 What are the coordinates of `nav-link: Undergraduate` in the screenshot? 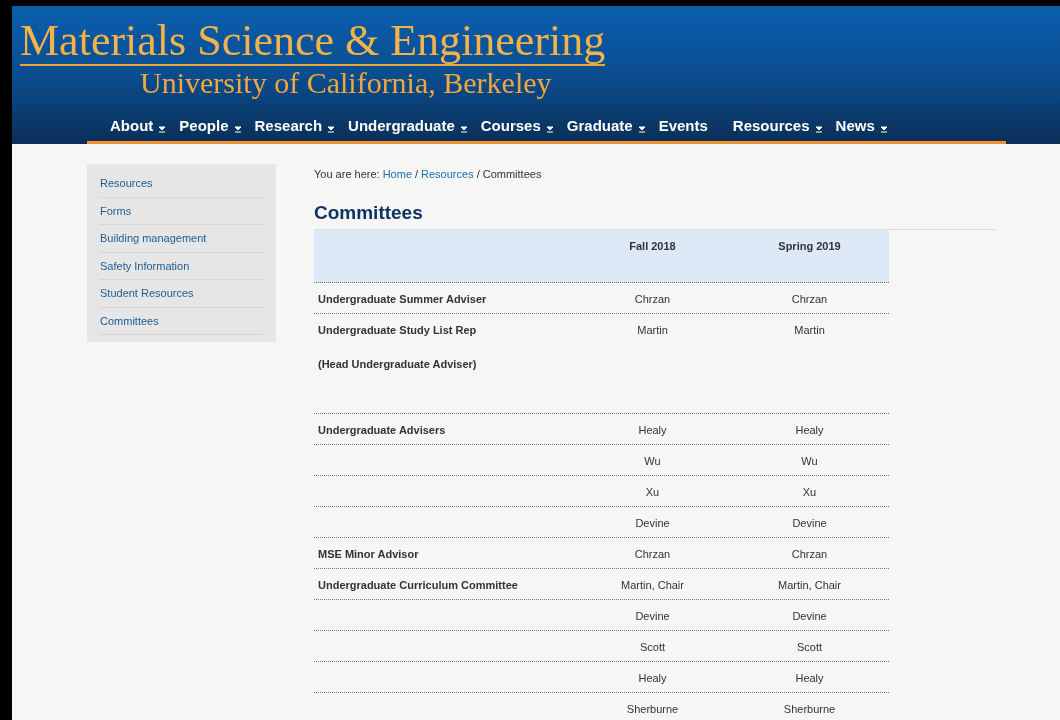 It's located at (408, 126).